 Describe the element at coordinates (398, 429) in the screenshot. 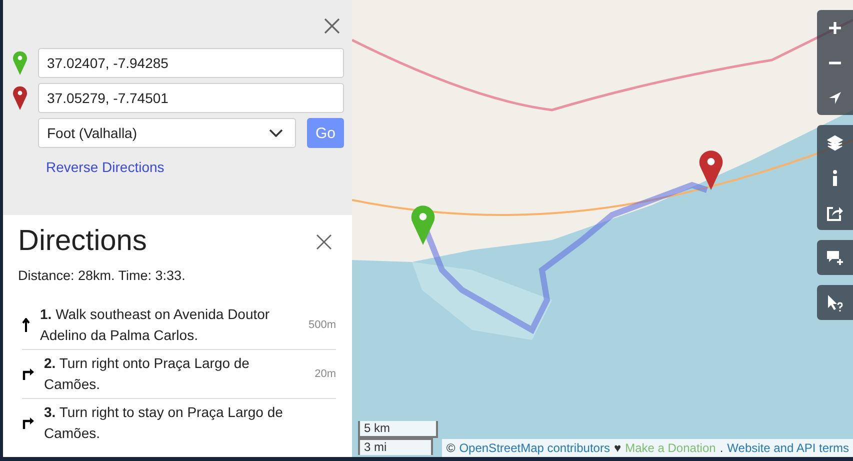

I see `scale-bar: 5 km` at that location.